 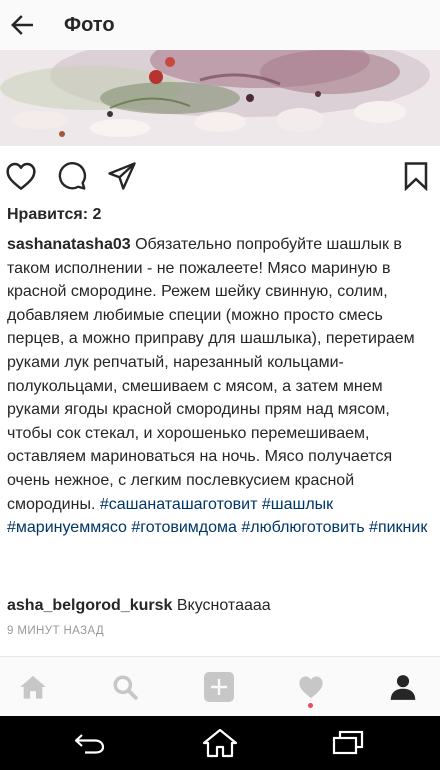 What do you see at coordinates (89, 24) in the screenshot?
I see `page-title: Фото` at bounding box center [89, 24].